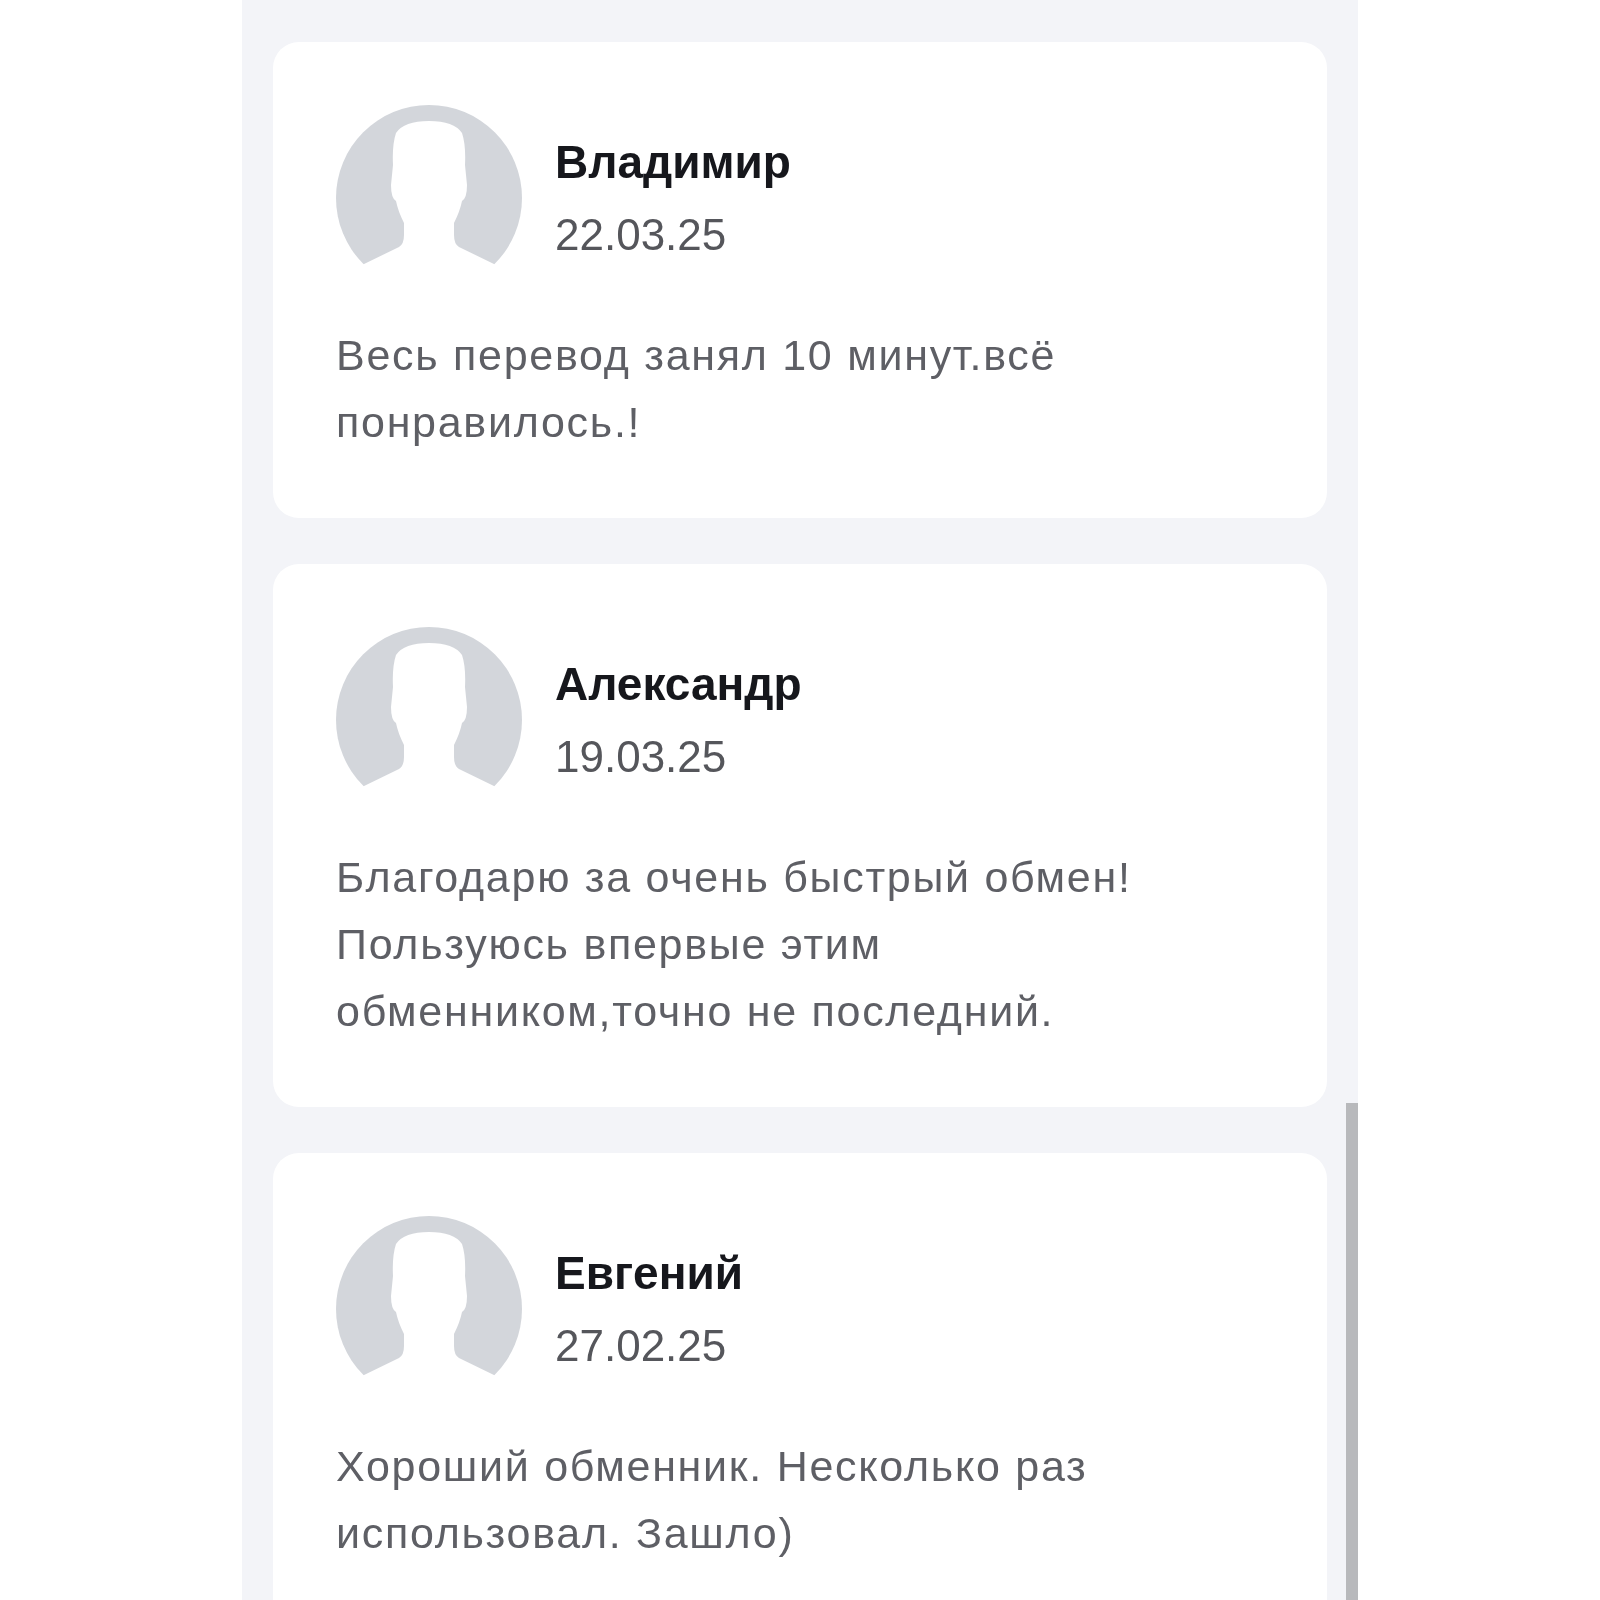  Describe the element at coordinates (673, 162) in the screenshot. I see `reviewer-name: Владимир` at that location.